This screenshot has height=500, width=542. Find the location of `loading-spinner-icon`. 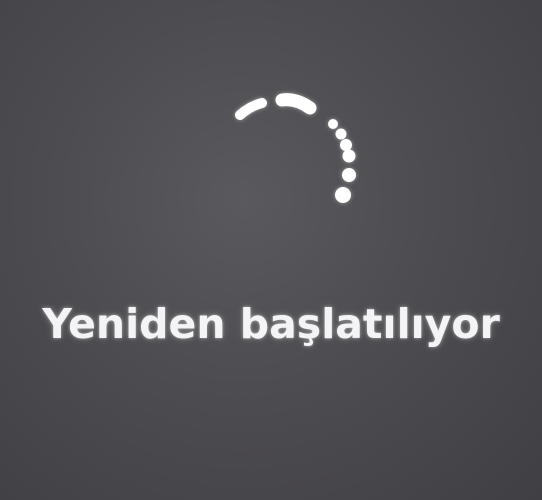

loading-spinner-icon is located at coordinates (296, 149).